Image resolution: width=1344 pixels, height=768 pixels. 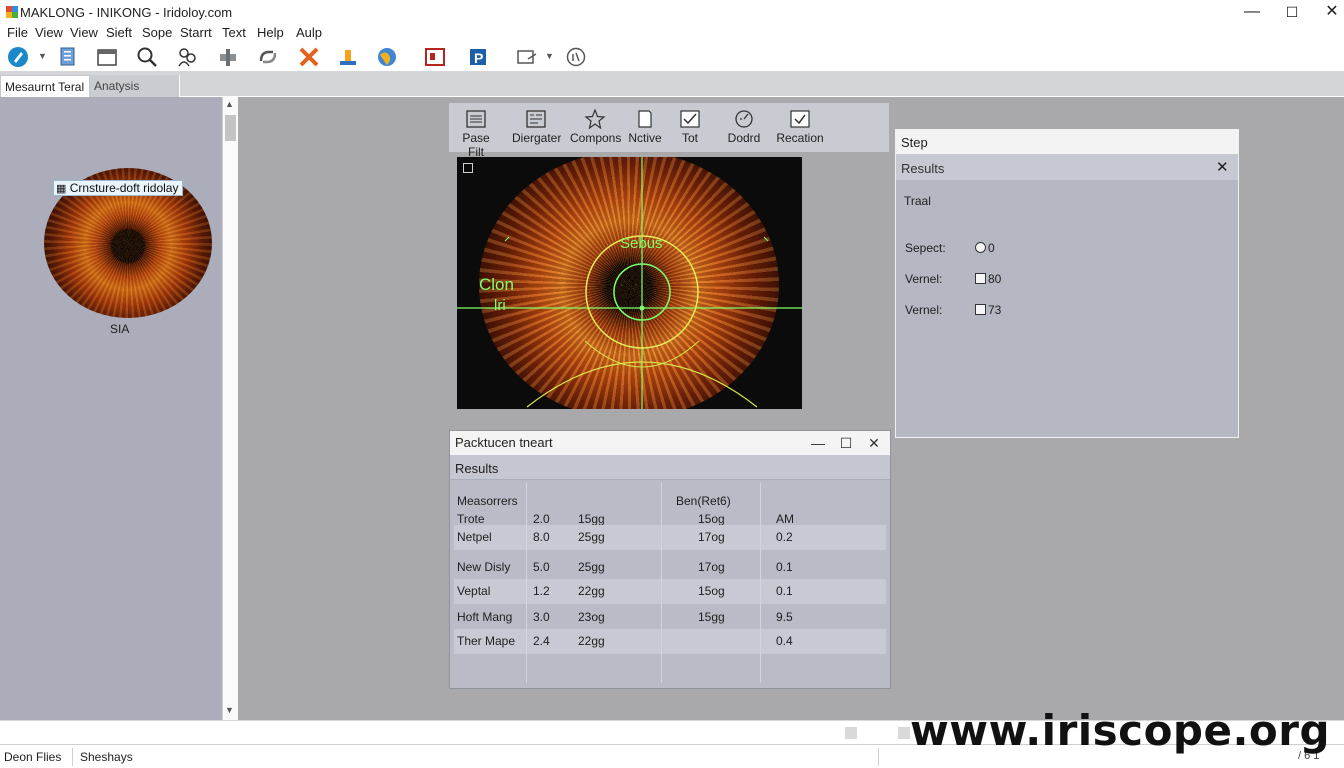 What do you see at coordinates (591, 519) in the screenshot?
I see `table-cell: 15gg` at bounding box center [591, 519].